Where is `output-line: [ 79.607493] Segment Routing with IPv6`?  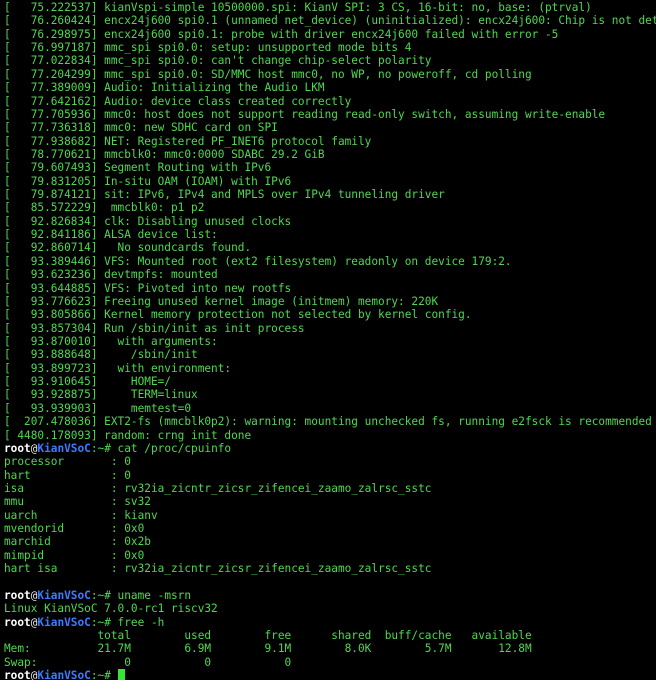 output-line: [ 79.607493] Segment Routing with IPv6 is located at coordinates (138, 168).